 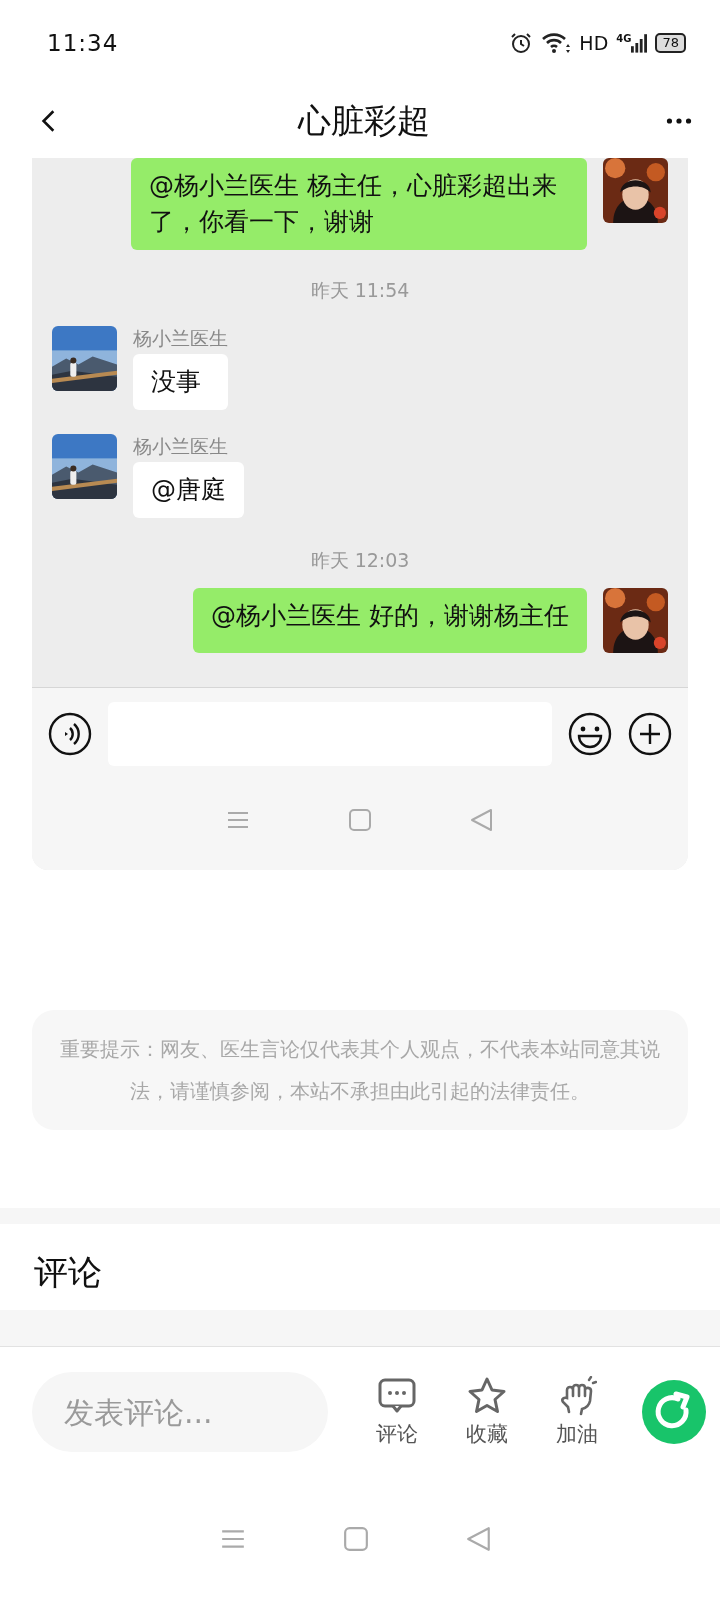 What do you see at coordinates (180, 382) in the screenshot?
I see `message-bubble: 没事` at bounding box center [180, 382].